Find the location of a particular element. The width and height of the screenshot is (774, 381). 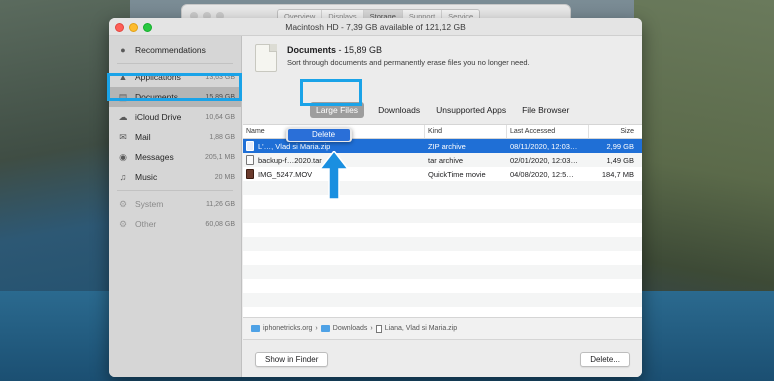

system-icon: ⚙ is located at coordinates (123, 203).